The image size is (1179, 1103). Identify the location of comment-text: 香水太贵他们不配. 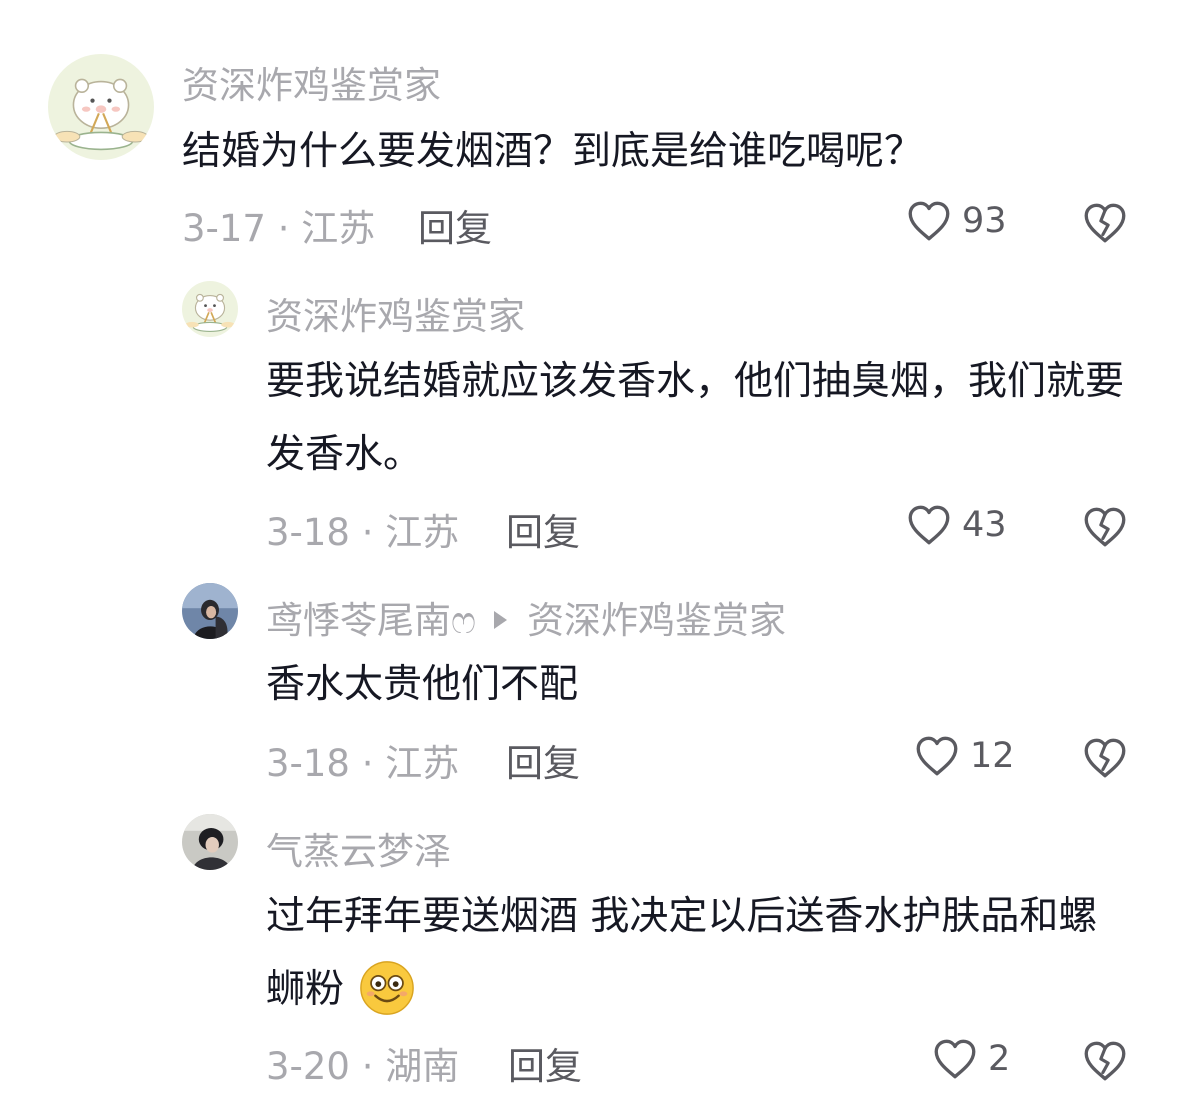
(422, 684).